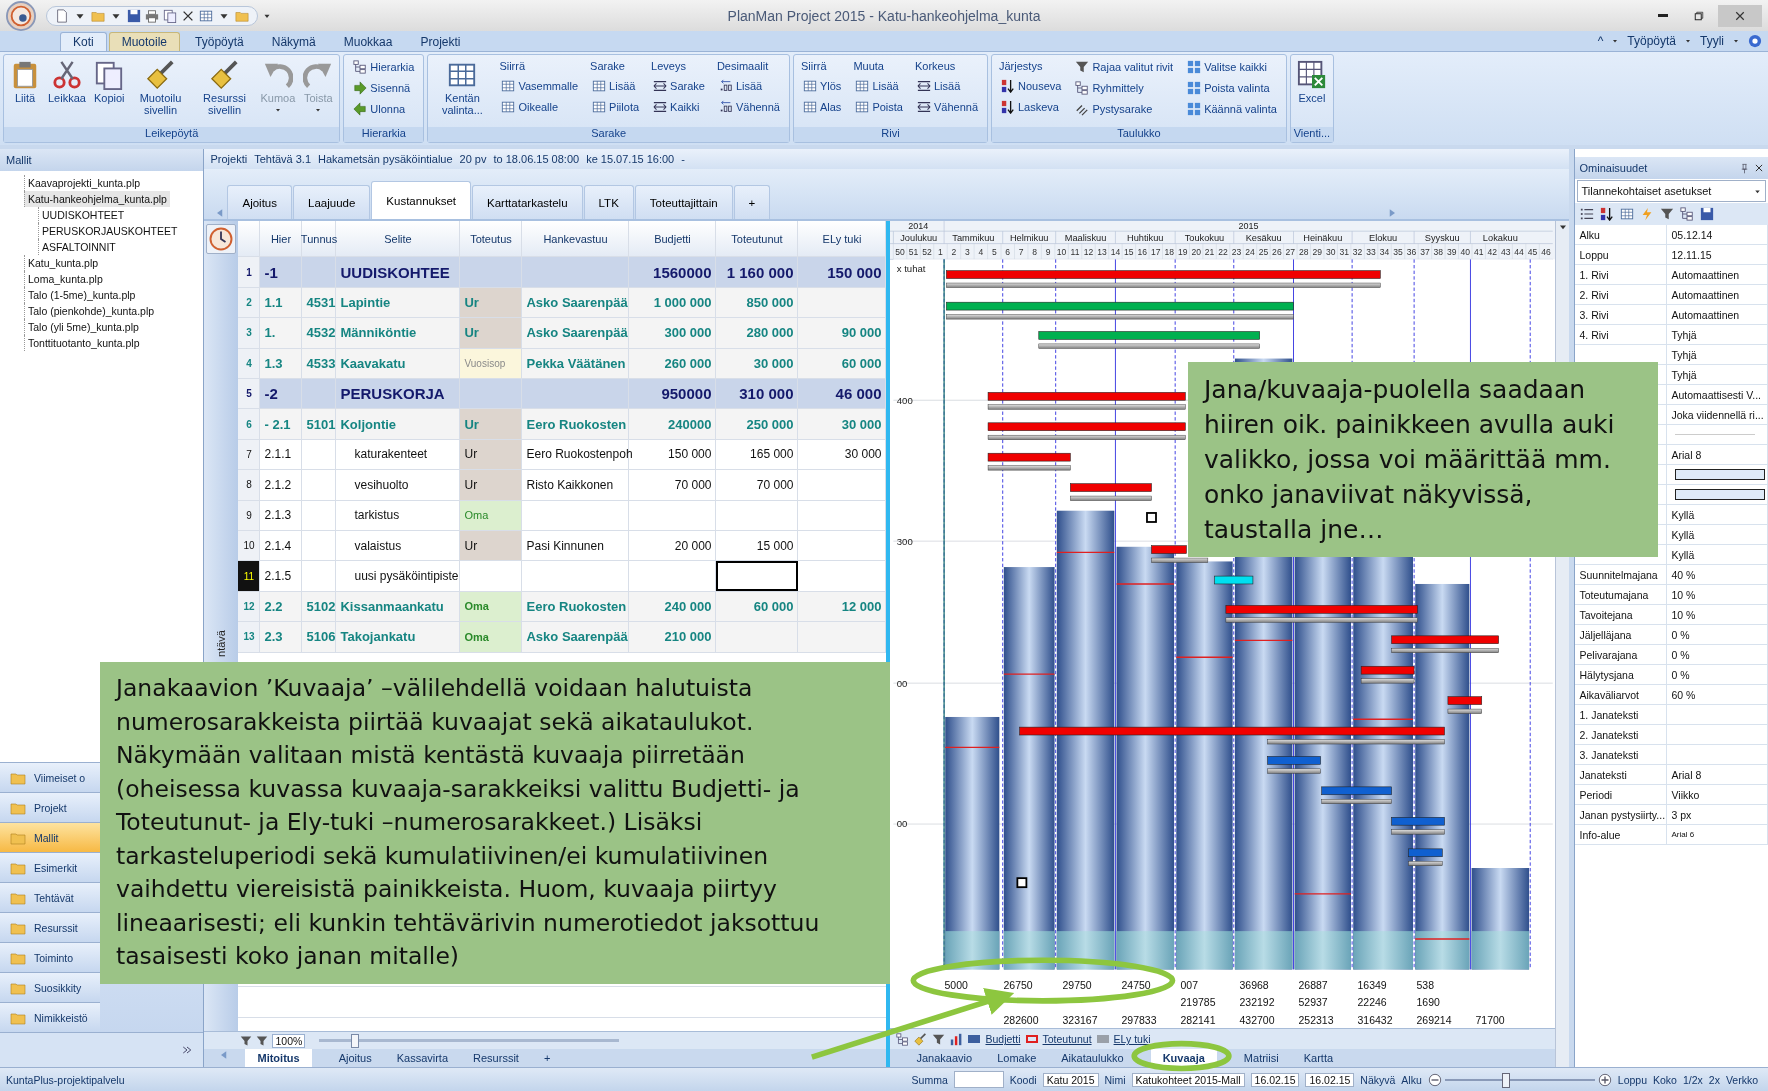 This screenshot has height=1091, width=1768. Describe the element at coordinates (1124, 67) in the screenshot. I see `ribbon-button: Rajaa valitut rivit` at that location.